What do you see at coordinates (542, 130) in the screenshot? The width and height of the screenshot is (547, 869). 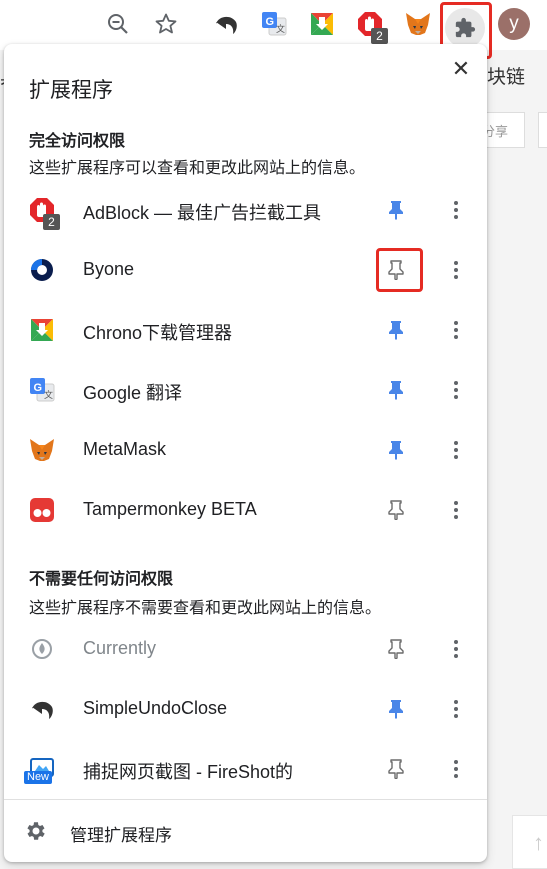 I see `background-box` at bounding box center [542, 130].